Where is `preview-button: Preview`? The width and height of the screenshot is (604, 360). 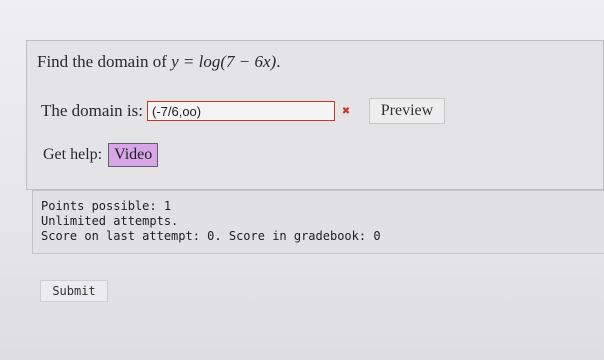
preview-button: Preview is located at coordinates (407, 111).